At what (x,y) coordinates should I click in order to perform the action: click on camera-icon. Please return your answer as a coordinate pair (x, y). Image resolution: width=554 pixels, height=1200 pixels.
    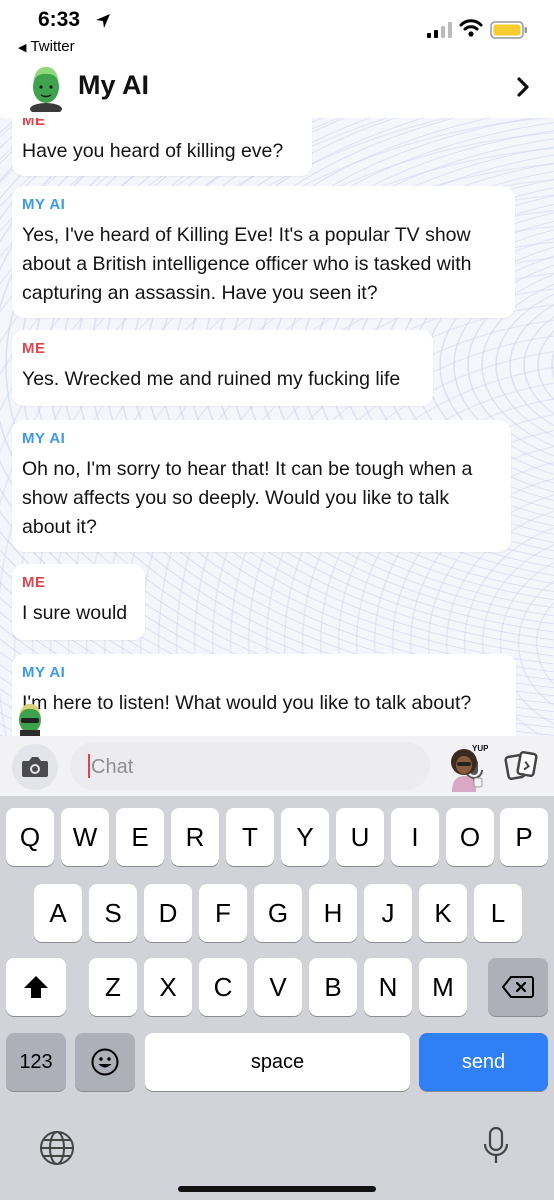
    Looking at the image, I should click on (35, 767).